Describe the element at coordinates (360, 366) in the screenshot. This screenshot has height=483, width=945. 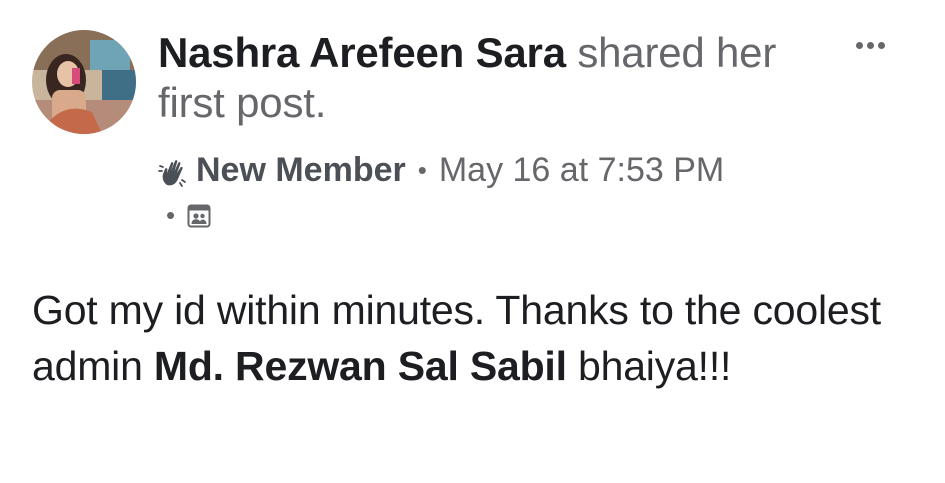
I see `mention-link: Md. Rezwan Sal Sabil` at that location.